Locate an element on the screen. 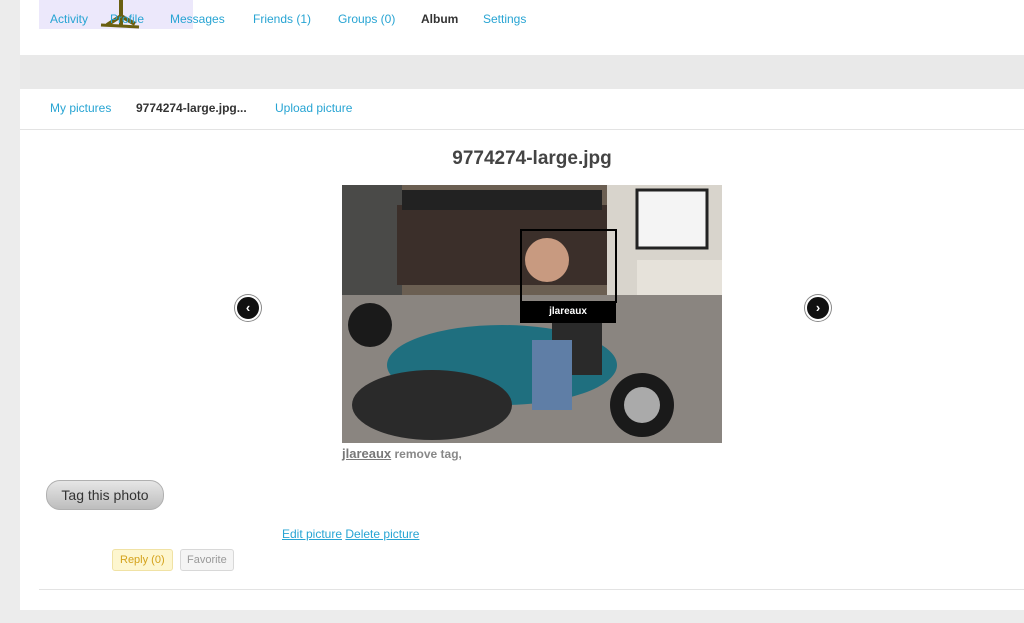  tab-profile: Profile is located at coordinates (127, 19).